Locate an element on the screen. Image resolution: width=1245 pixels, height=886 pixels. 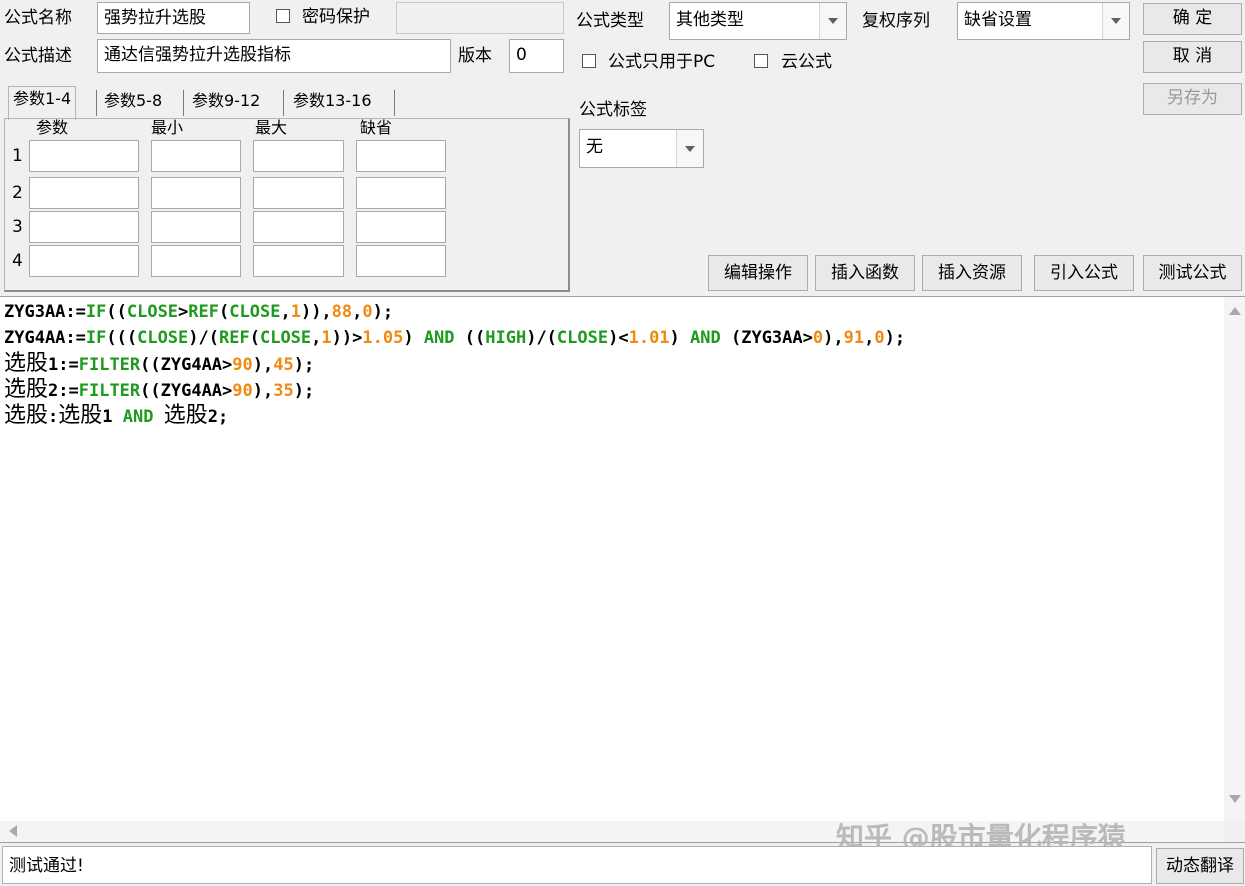
cloud-checkbox is located at coordinates (761, 61).